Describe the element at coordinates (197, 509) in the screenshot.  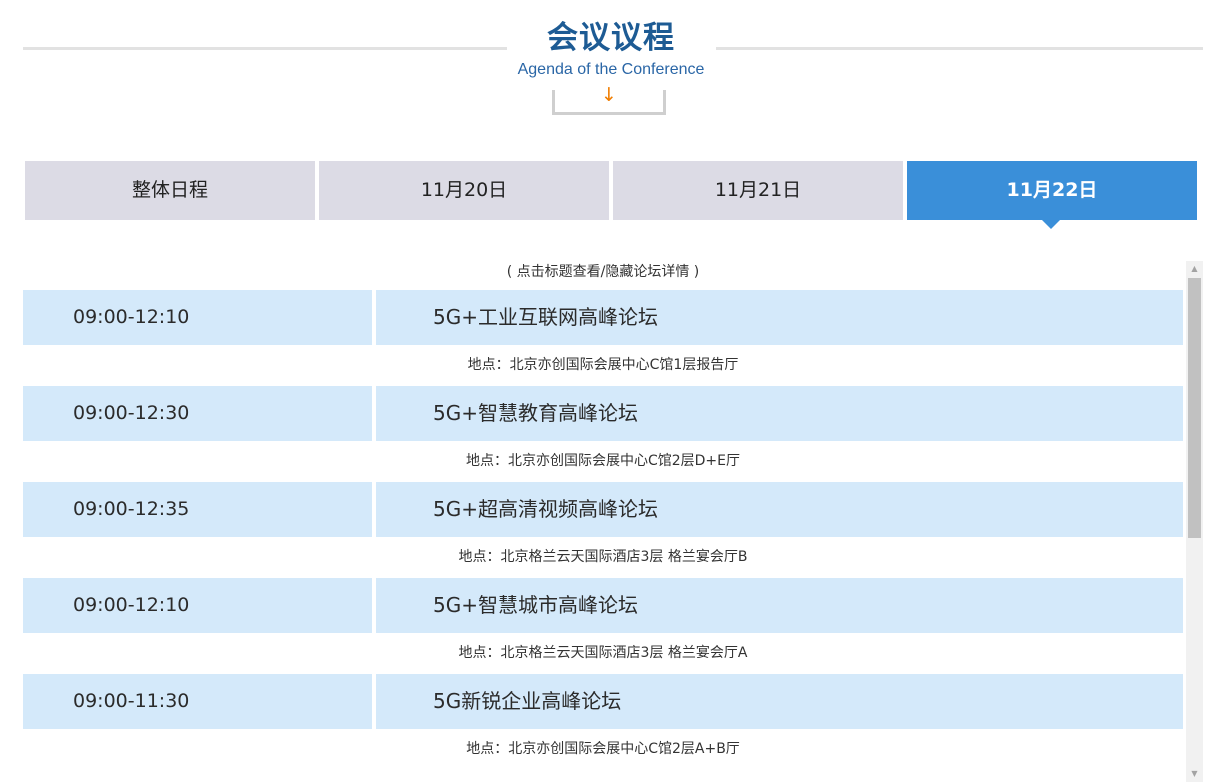
I see `session-time: 09:00-12:35` at that location.